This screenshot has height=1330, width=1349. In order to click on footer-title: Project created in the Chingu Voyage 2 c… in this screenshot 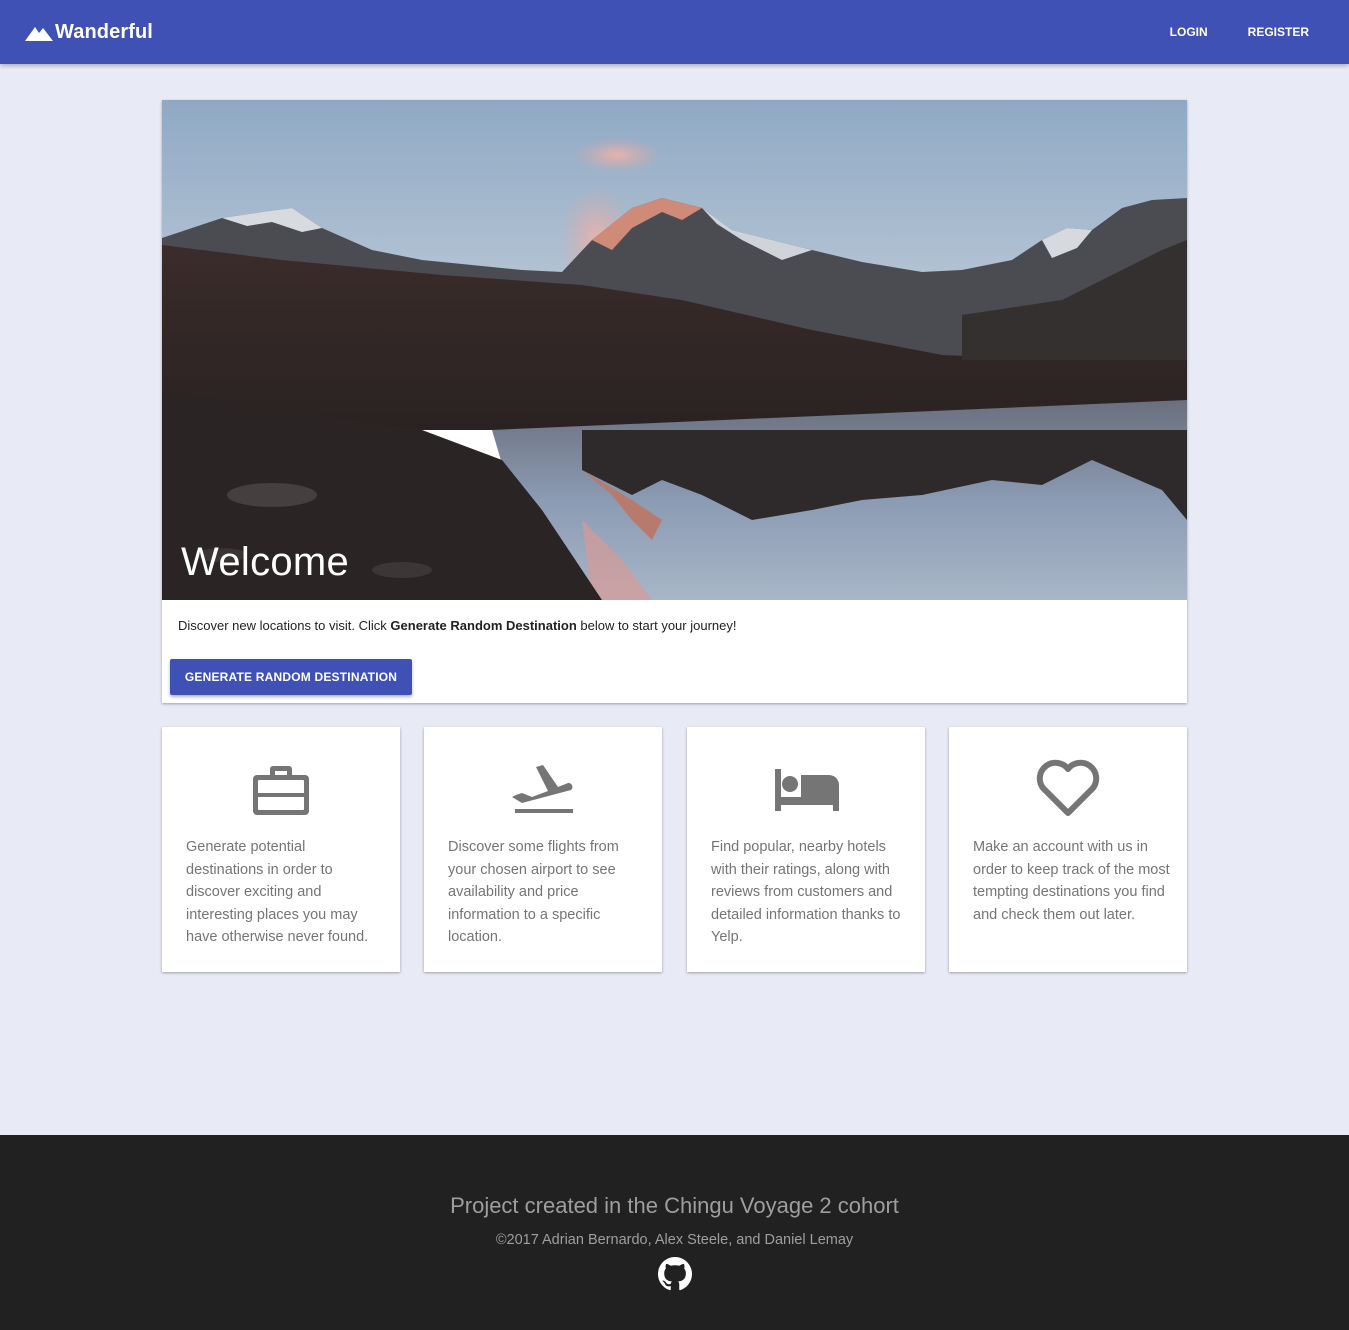, I will do `click(674, 1205)`.